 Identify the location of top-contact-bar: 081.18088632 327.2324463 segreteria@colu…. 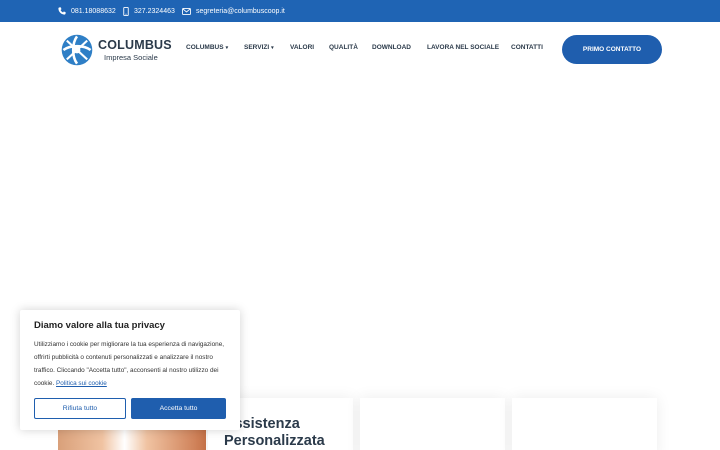
(360, 11).